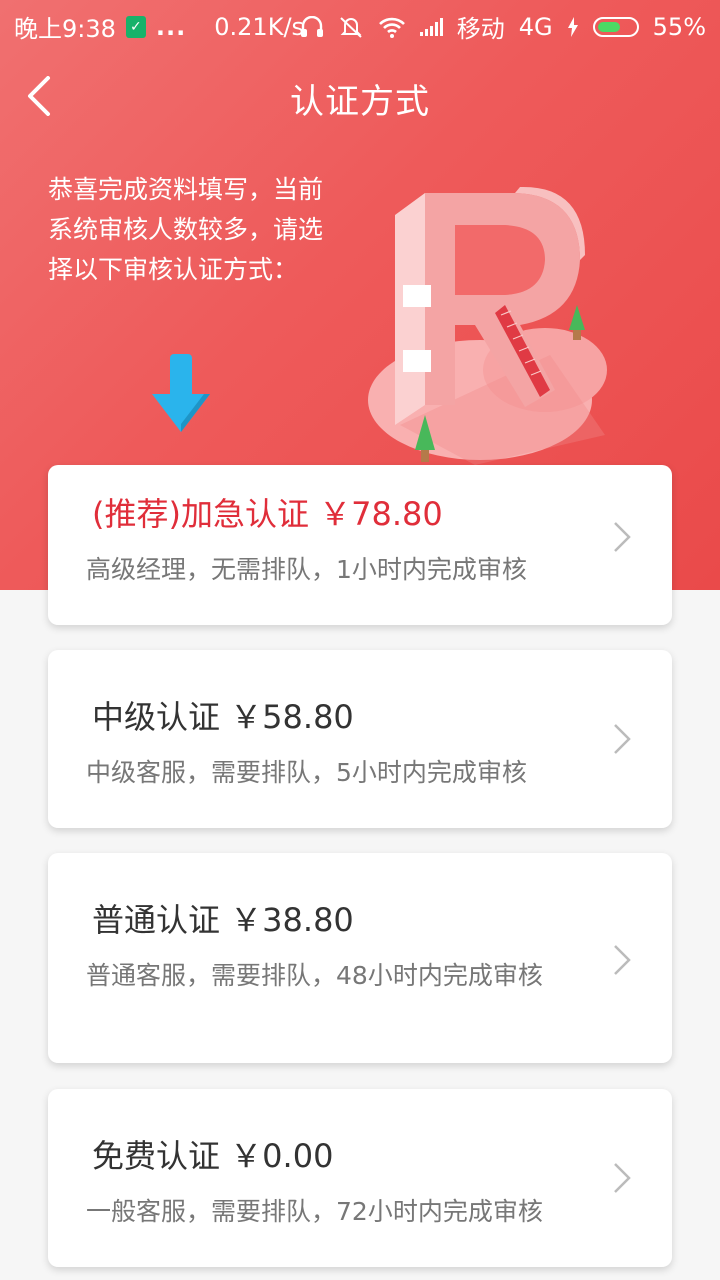 The width and height of the screenshot is (720, 1280). I want to click on intro-text: 恭喜完成资料填写，当前系统审核人数较多，请选择以下审核认证方式：, so click(186, 229).